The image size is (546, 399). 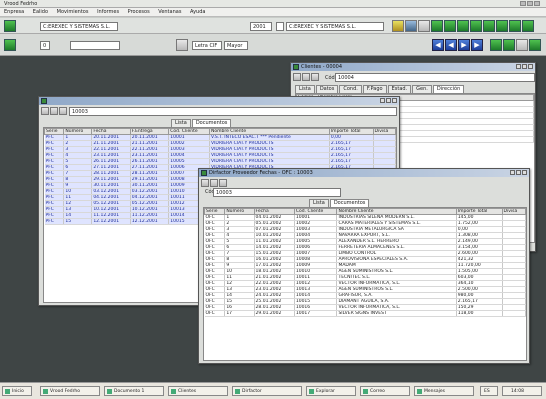 I want to click on tab-cond: Cond., so click(x=350, y=89).